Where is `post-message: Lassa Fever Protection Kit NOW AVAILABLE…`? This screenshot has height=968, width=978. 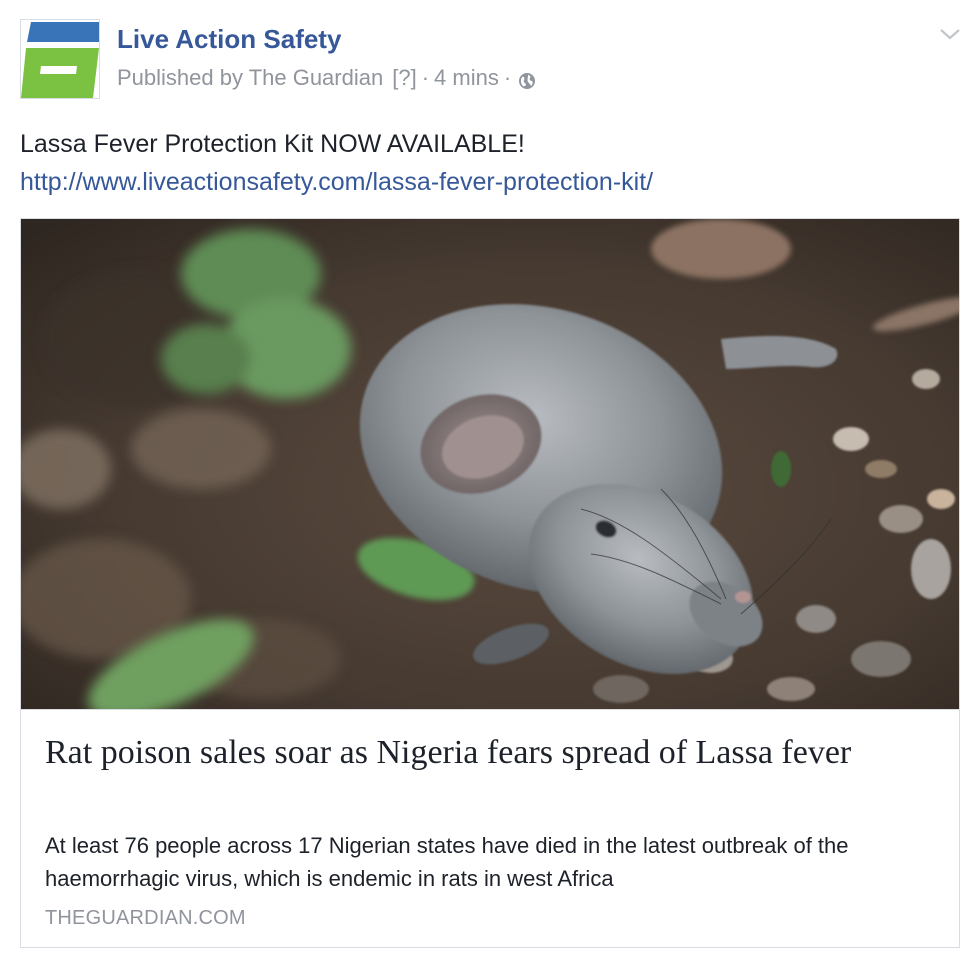
post-message: Lassa Fever Protection Kit NOW AVAILABLE… is located at coordinates (336, 163).